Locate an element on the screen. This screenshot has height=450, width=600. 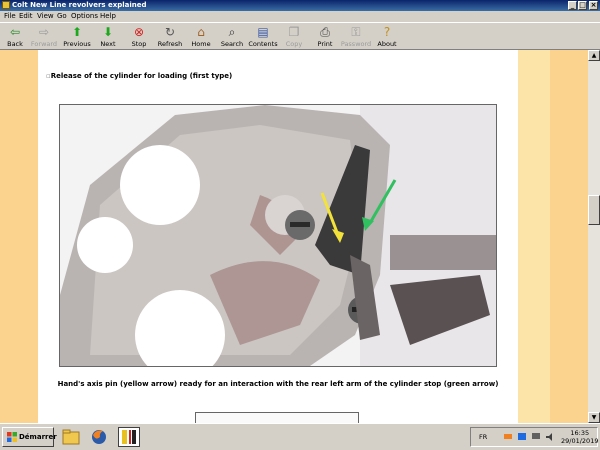
up-arrow-icon: ⬆ is located at coordinates (77, 32).